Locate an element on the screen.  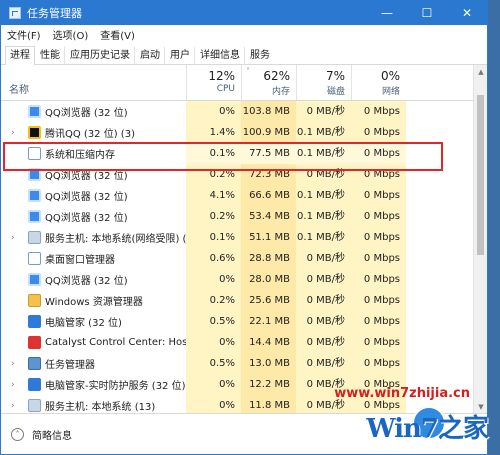
sort-desc-icon: ˅ is located at coordinates (248, 71).